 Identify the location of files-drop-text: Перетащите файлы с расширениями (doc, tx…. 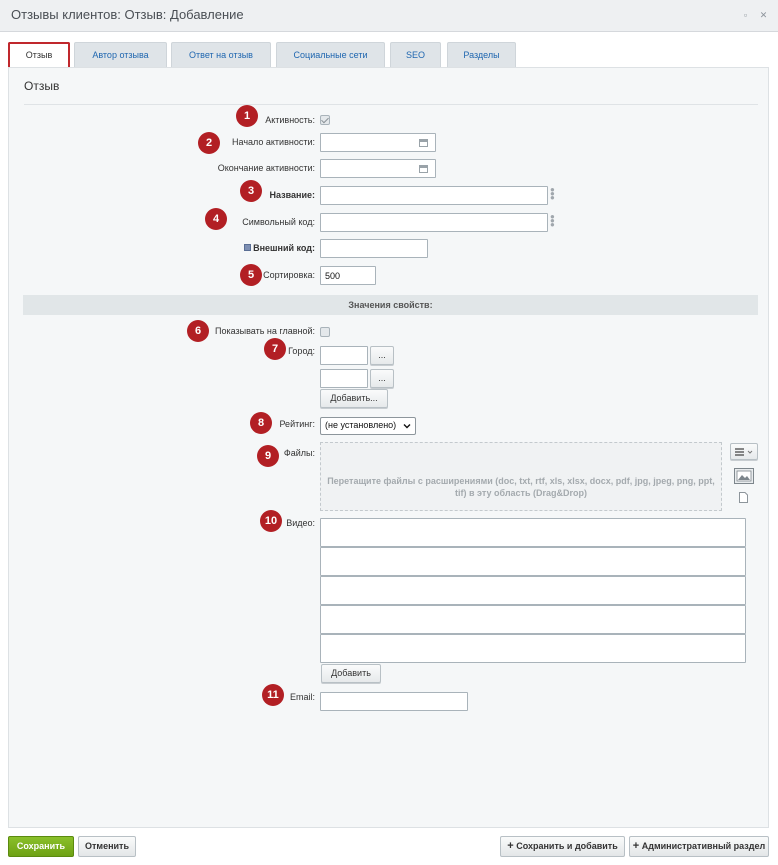
(521, 487).